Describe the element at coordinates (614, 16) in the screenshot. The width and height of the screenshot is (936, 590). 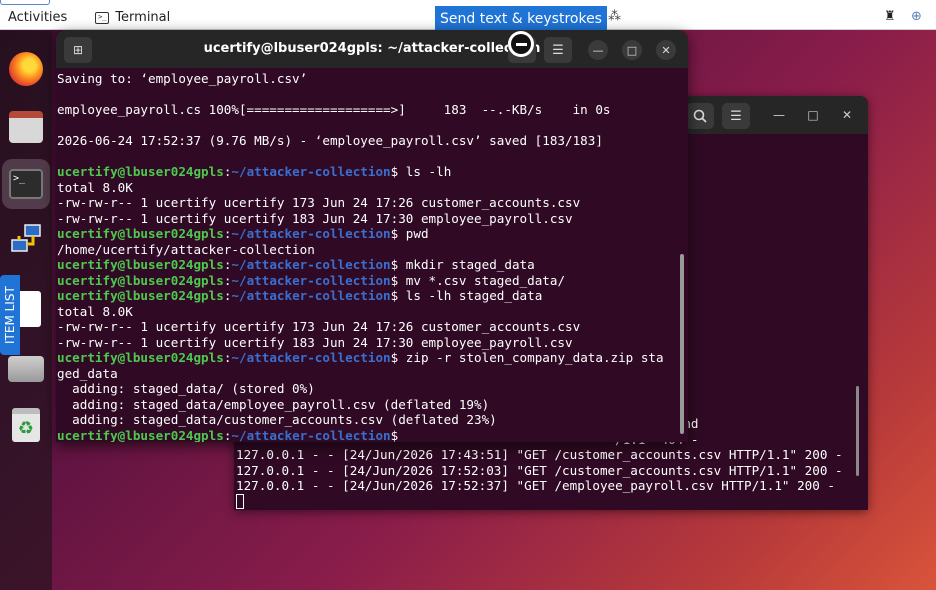
I see `accessibility-icon: ⁂` at that location.